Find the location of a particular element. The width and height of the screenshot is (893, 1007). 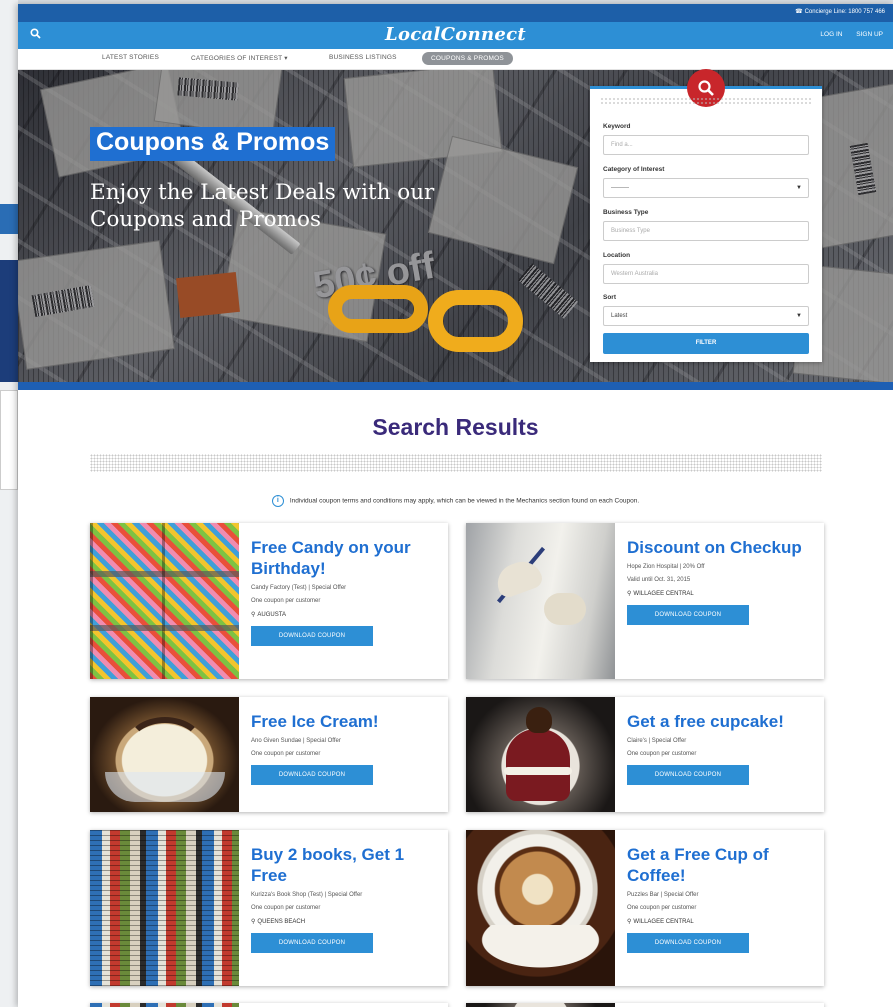

coupon-location: ⚲ QUEENS BEACH is located at coordinates (278, 922).